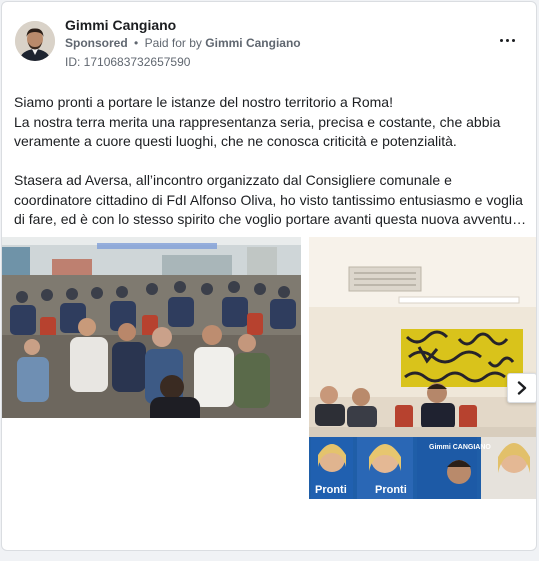 This screenshot has height=561, width=539. I want to click on poster-brand: Gimmi CANGIANO, so click(460, 447).